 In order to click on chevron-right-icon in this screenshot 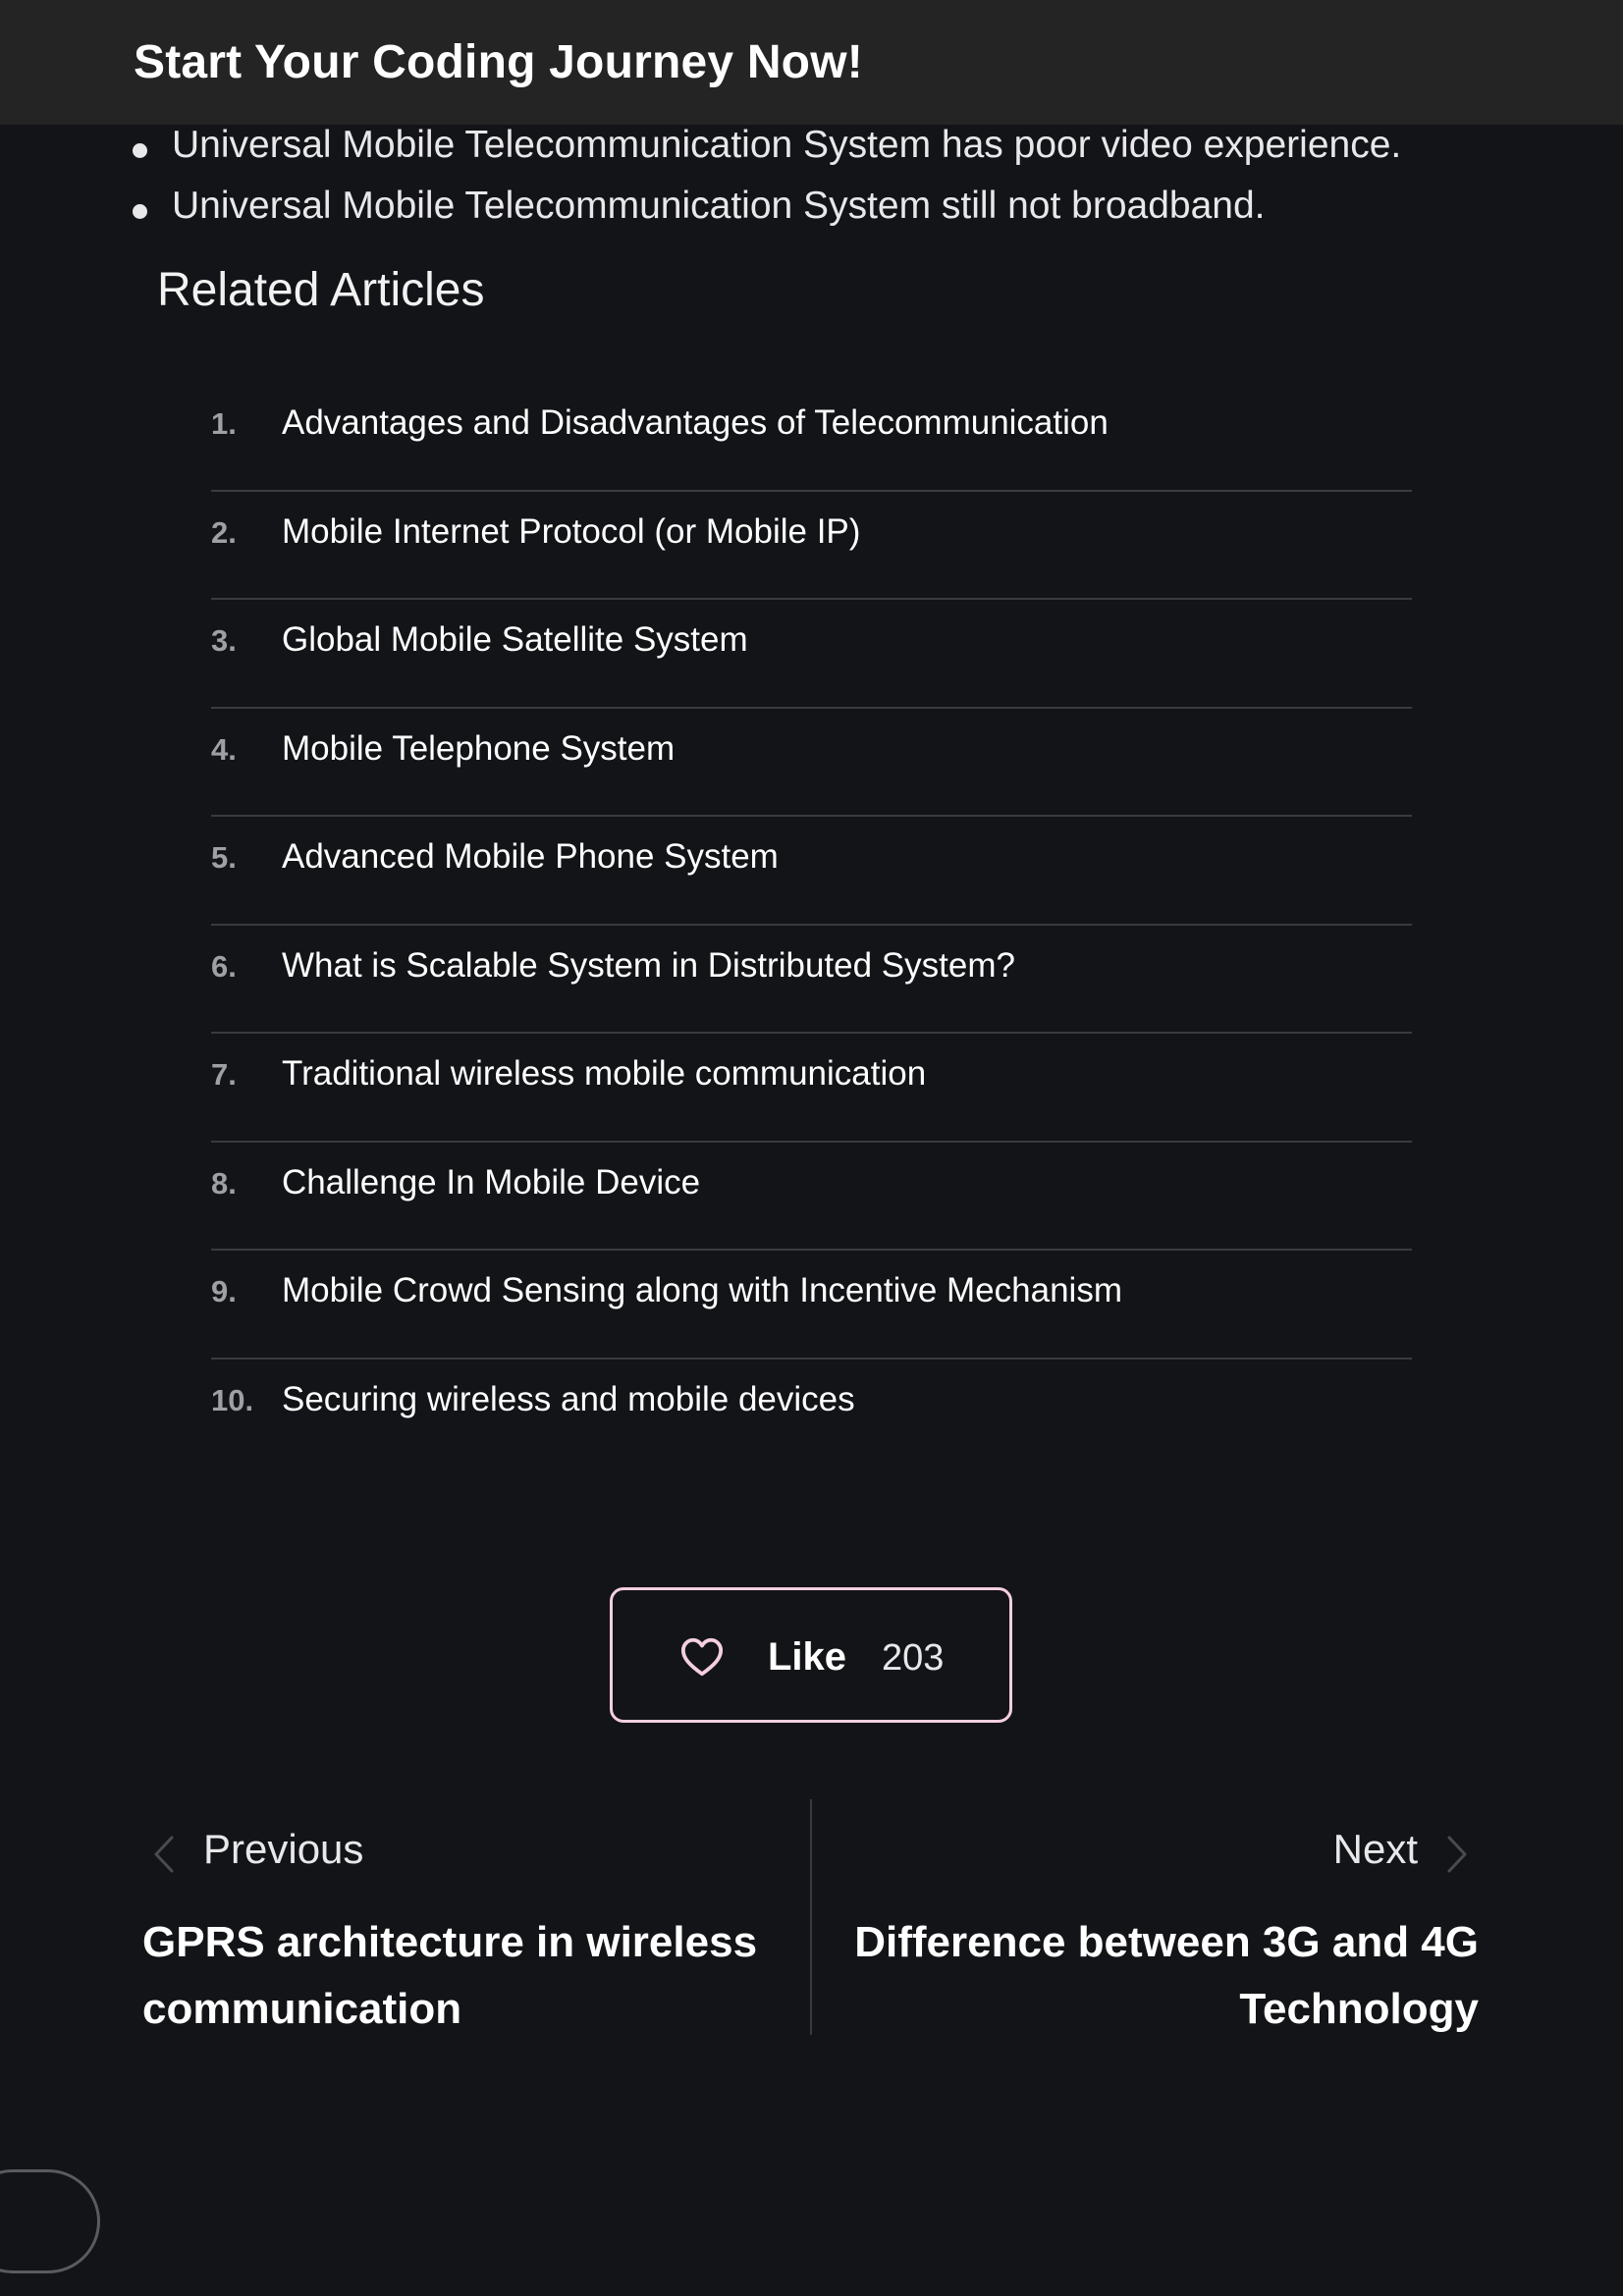, I will do `click(1457, 1855)`.